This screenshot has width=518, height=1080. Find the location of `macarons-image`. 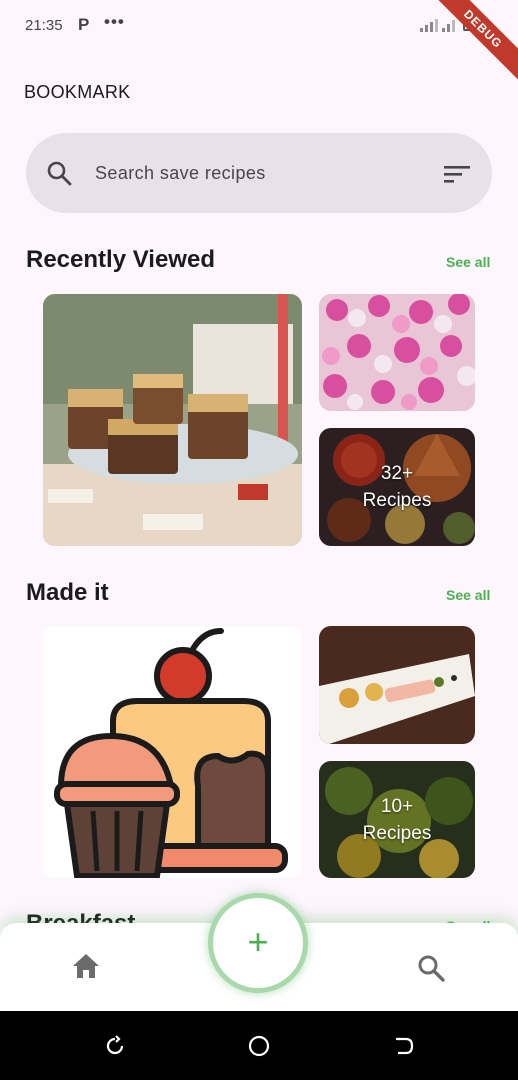

macarons-image is located at coordinates (397, 352).